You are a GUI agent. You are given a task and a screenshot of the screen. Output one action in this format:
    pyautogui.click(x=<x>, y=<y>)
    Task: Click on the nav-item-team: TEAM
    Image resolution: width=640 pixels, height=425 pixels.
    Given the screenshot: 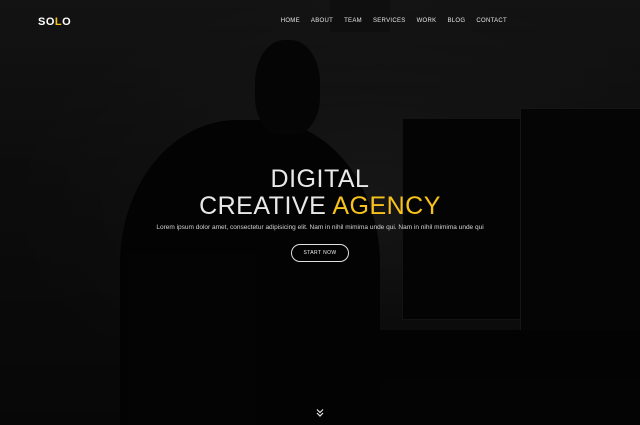 What is the action you would take?
    pyautogui.click(x=353, y=21)
    